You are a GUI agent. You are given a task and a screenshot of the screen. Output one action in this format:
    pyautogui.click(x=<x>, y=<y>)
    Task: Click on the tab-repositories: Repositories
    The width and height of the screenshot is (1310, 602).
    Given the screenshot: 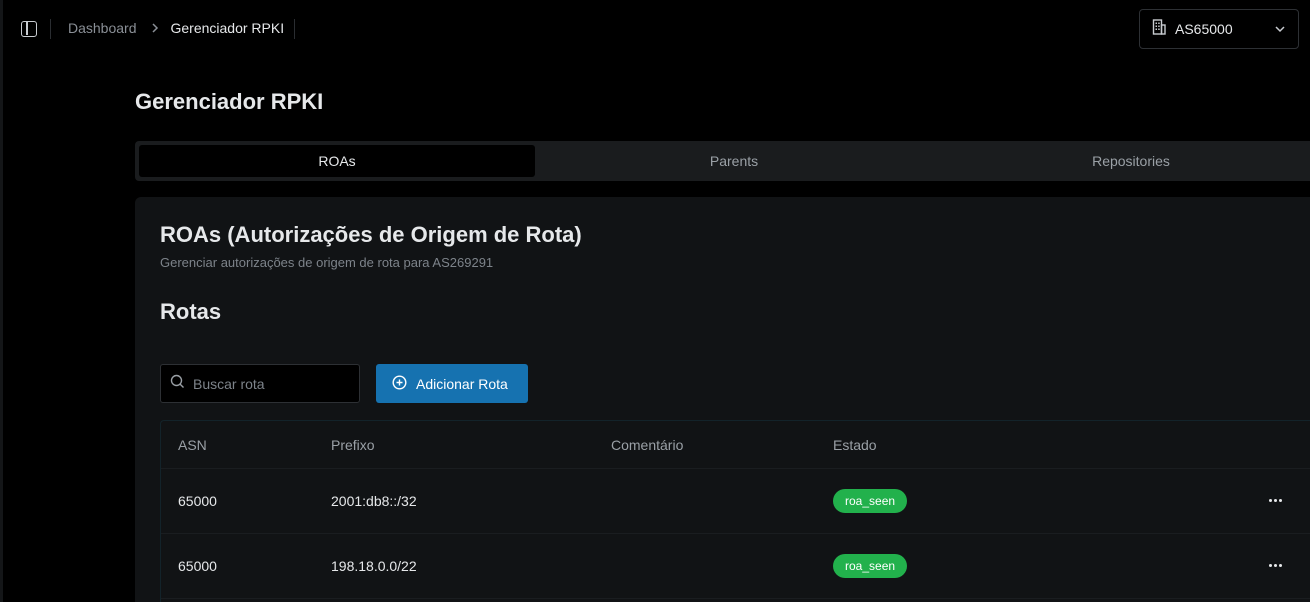 What is the action you would take?
    pyautogui.click(x=1121, y=161)
    